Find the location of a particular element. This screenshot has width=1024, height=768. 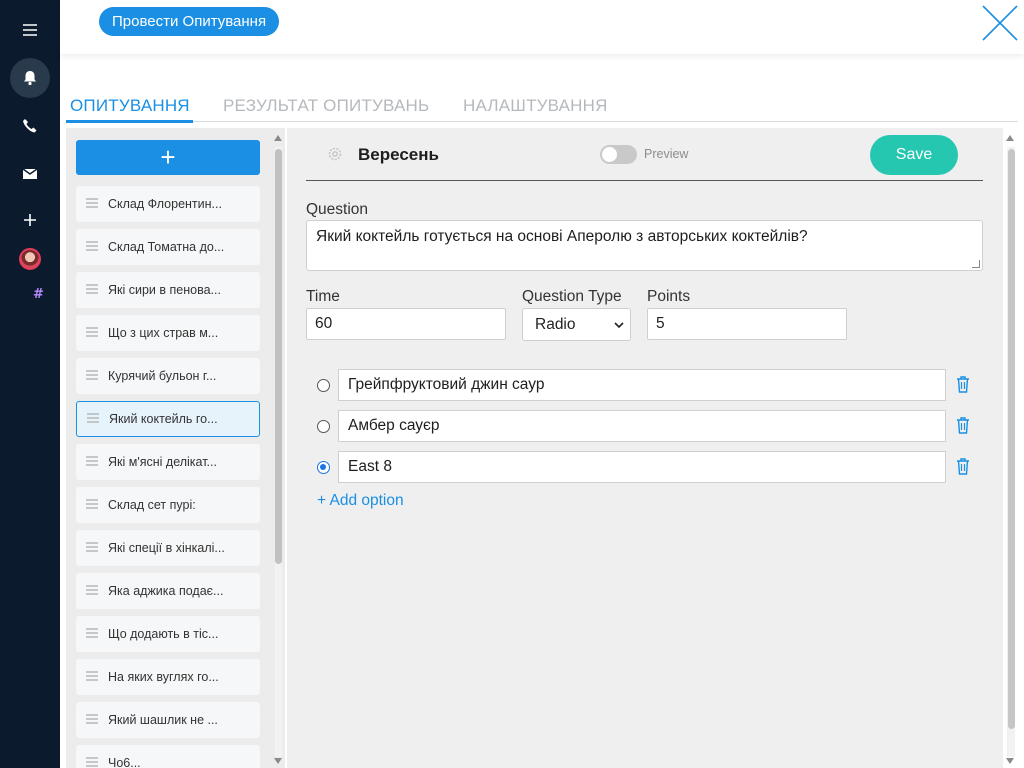

hash-icon: # is located at coordinates (38, 294).